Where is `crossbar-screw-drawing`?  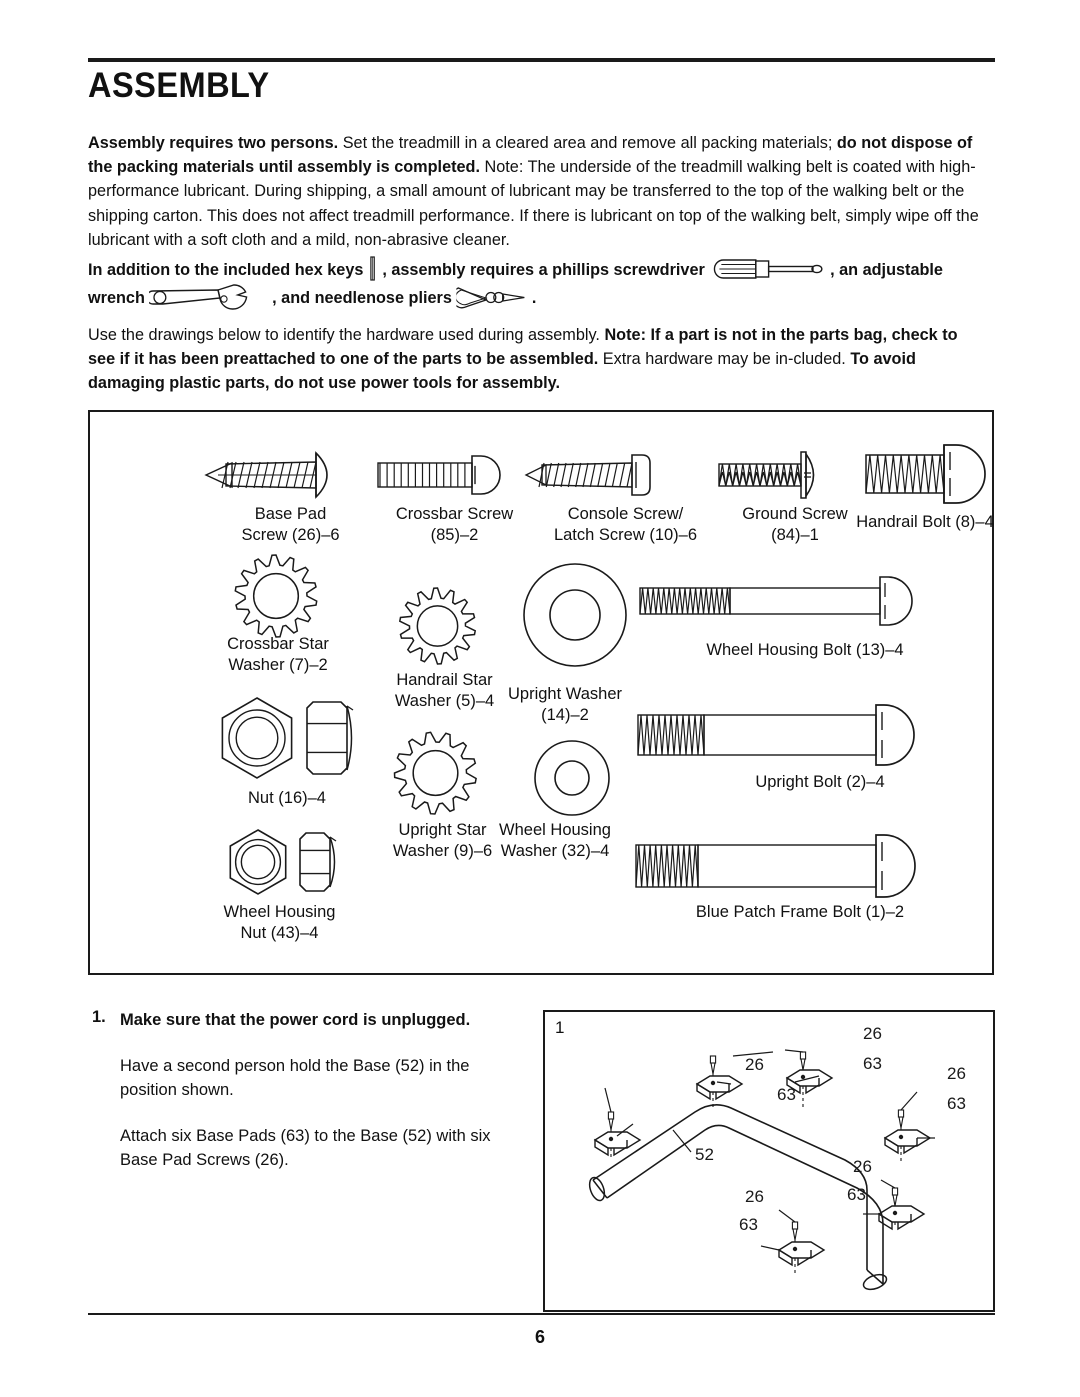
crossbar-screw-drawing is located at coordinates (439, 475).